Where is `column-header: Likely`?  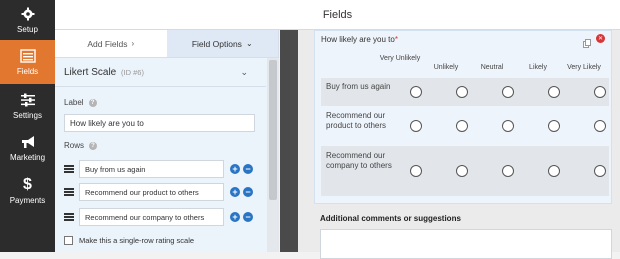
column-header: Likely is located at coordinates (538, 67).